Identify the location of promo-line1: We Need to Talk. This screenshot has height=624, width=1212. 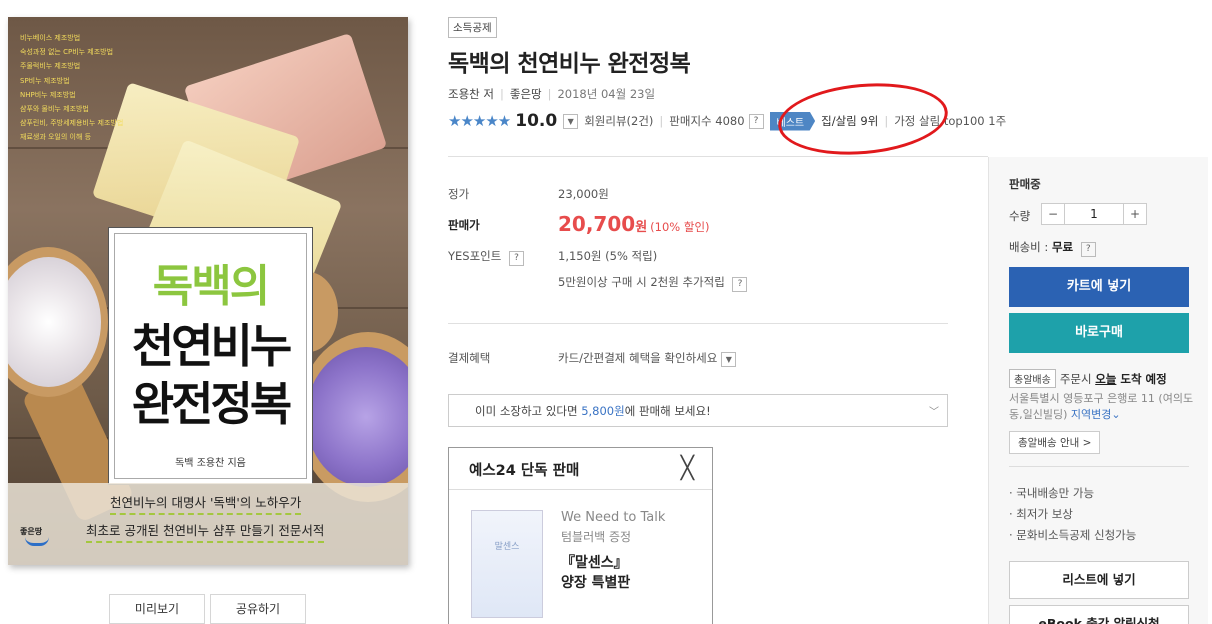
(613, 517).